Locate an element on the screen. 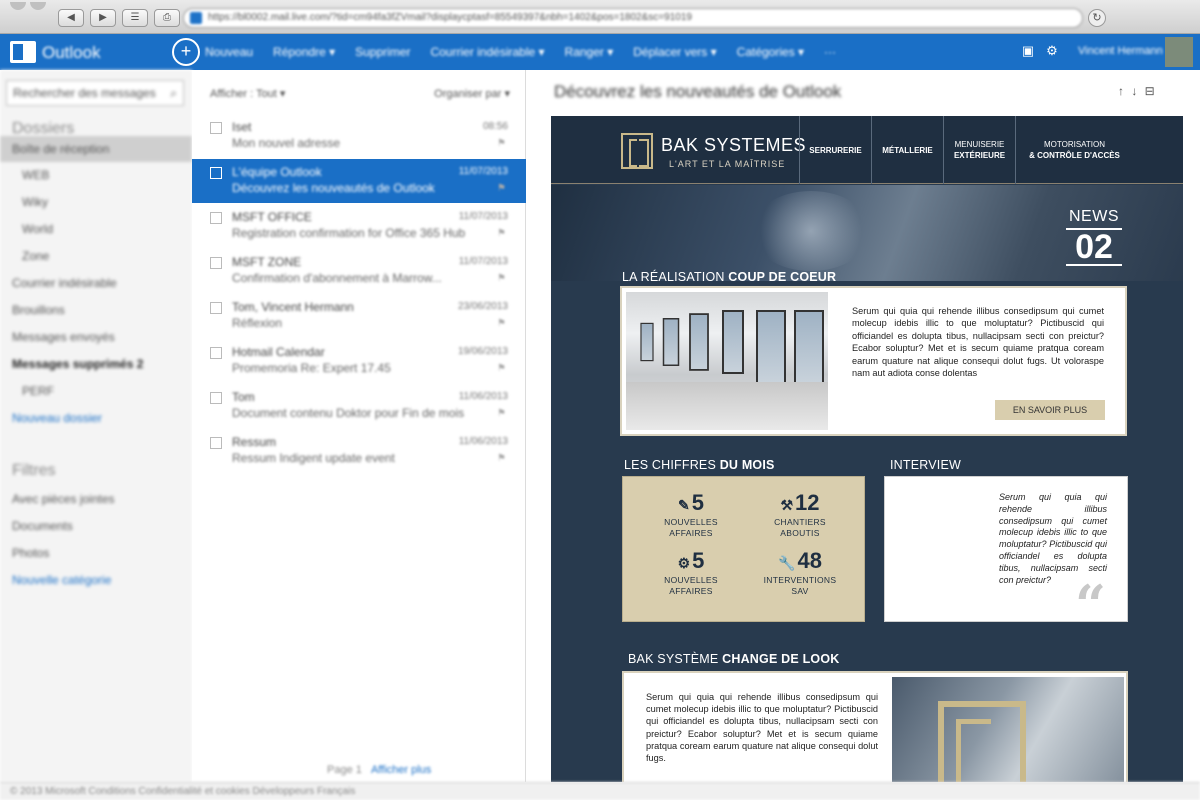 Image resolution: width=1200 pixels, height=800 pixels. bak-logo-icon is located at coordinates (637, 151).